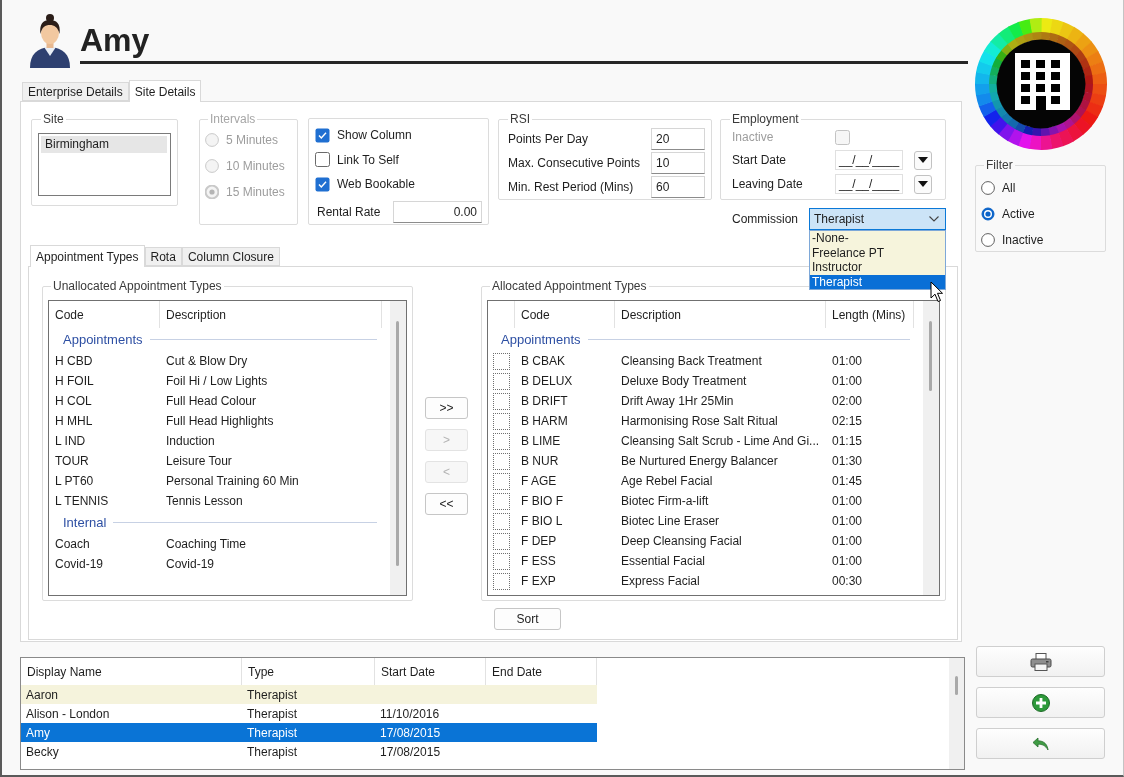 The image size is (1124, 777). Describe the element at coordinates (74, 381) in the screenshot. I see `code-cell: H FOIL` at that location.